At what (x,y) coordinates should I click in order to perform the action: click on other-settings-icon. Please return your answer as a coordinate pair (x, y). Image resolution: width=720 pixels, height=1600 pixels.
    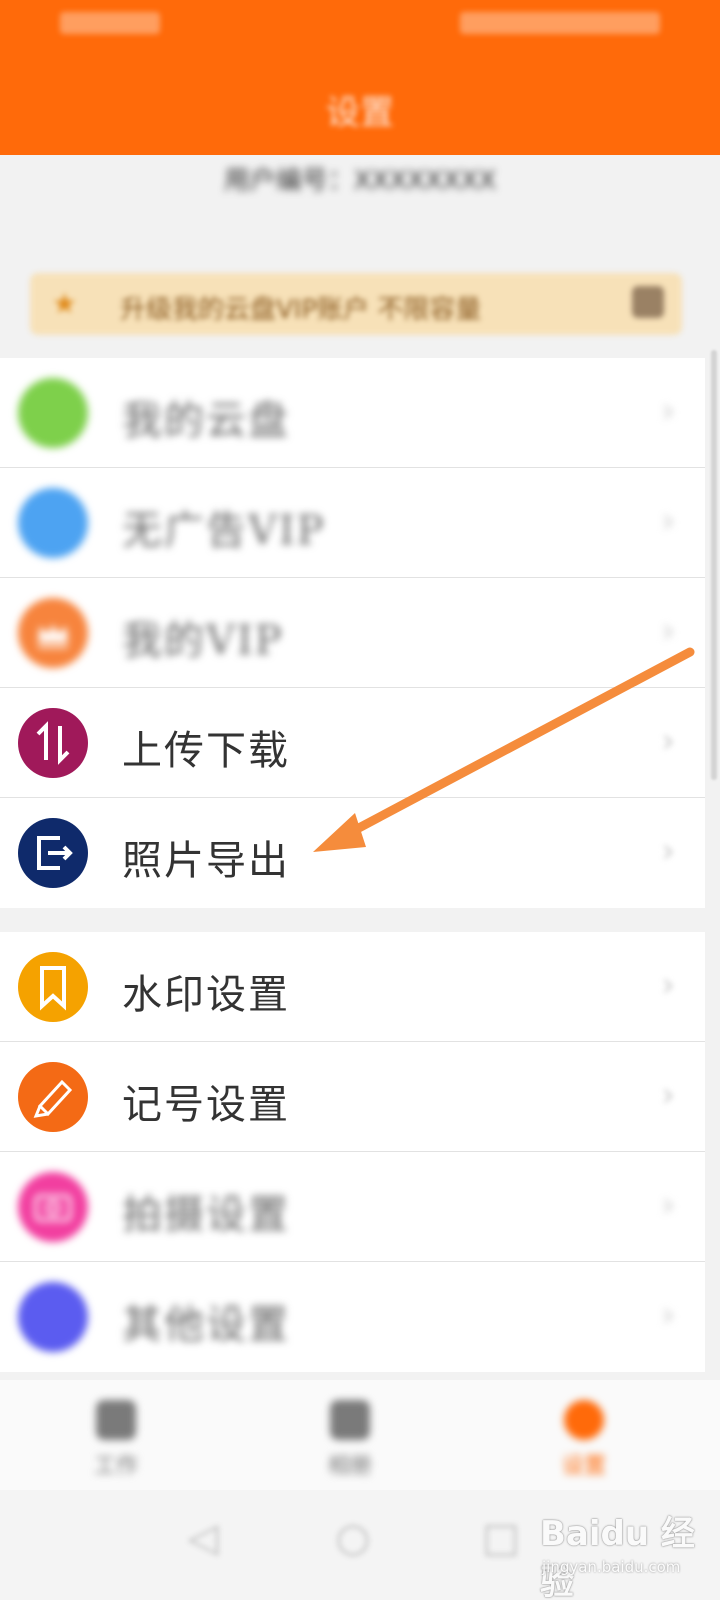
    Looking at the image, I should click on (53, 1317).